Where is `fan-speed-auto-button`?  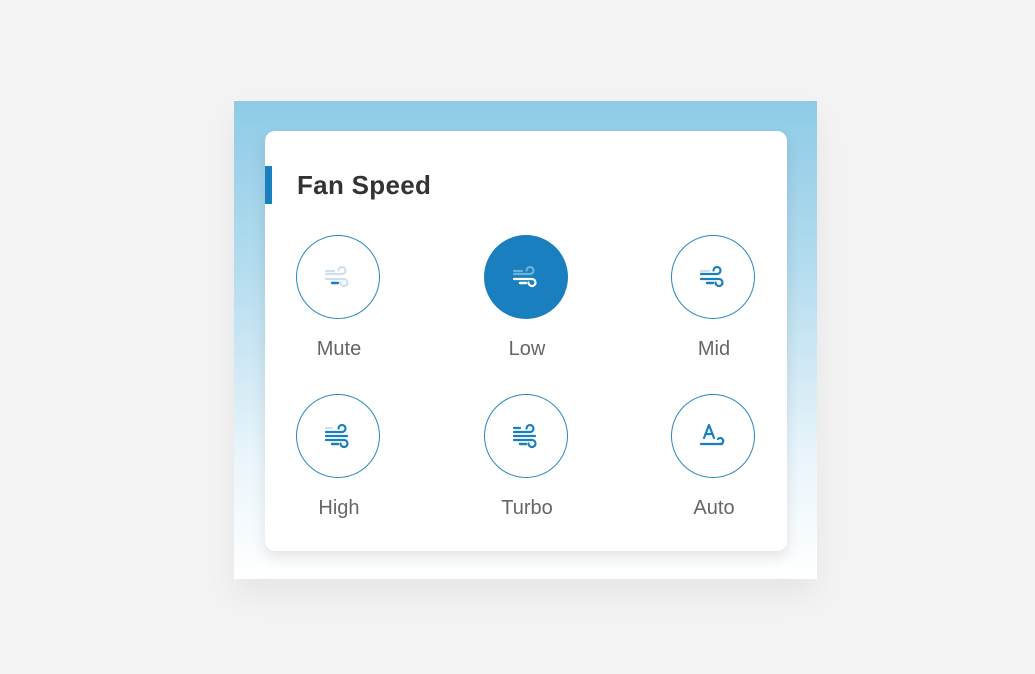 fan-speed-auto-button is located at coordinates (713, 436).